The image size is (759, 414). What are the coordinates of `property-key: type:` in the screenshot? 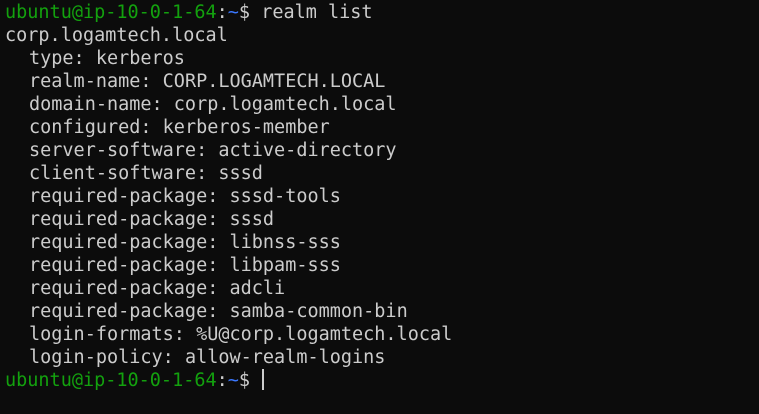 It's located at (57, 58).